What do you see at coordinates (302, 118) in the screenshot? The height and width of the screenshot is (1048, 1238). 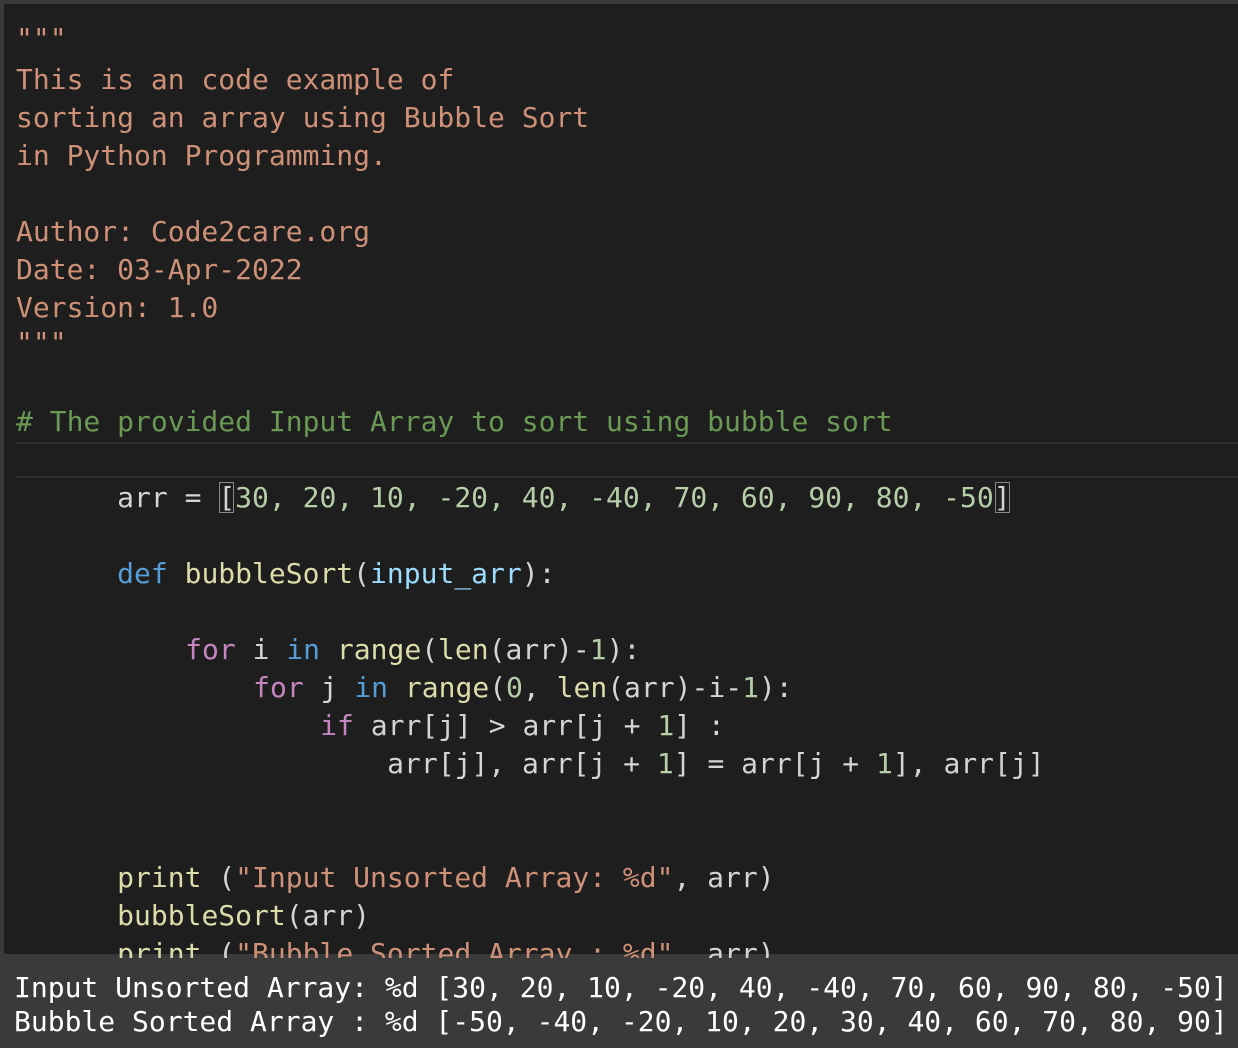 I see `docstring-line-2: sorting an array using Bubble Sort` at bounding box center [302, 118].